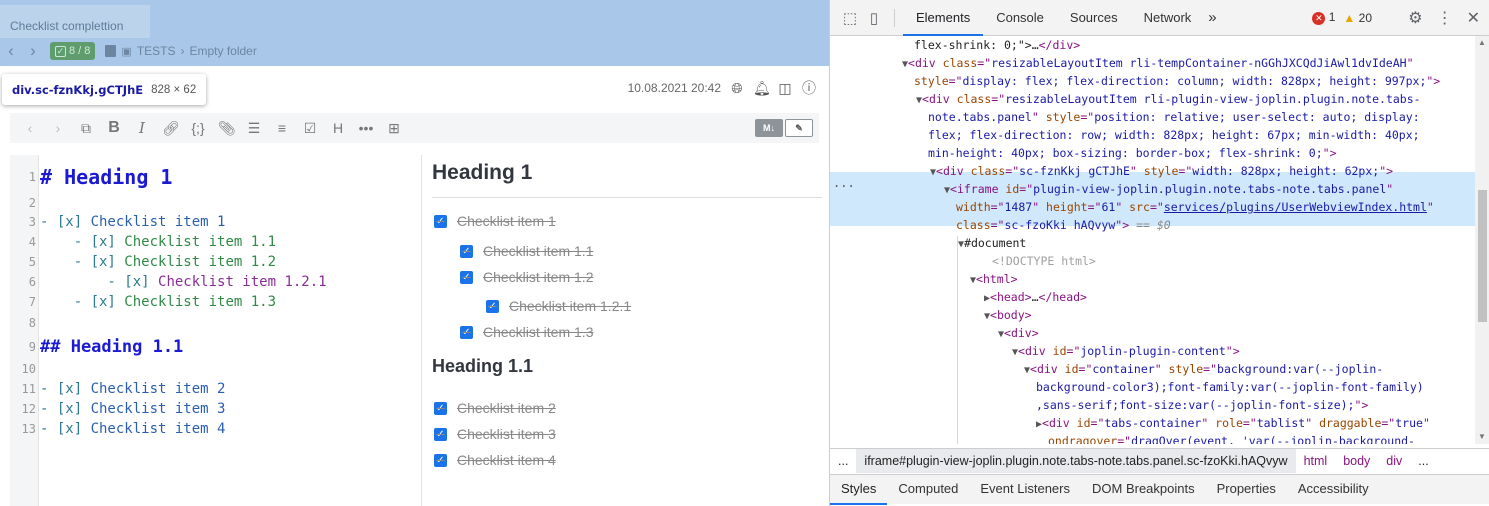 The width and height of the screenshot is (1489, 506). What do you see at coordinates (809, 88) in the screenshot?
I see `info-icon: ⓘ` at bounding box center [809, 88].